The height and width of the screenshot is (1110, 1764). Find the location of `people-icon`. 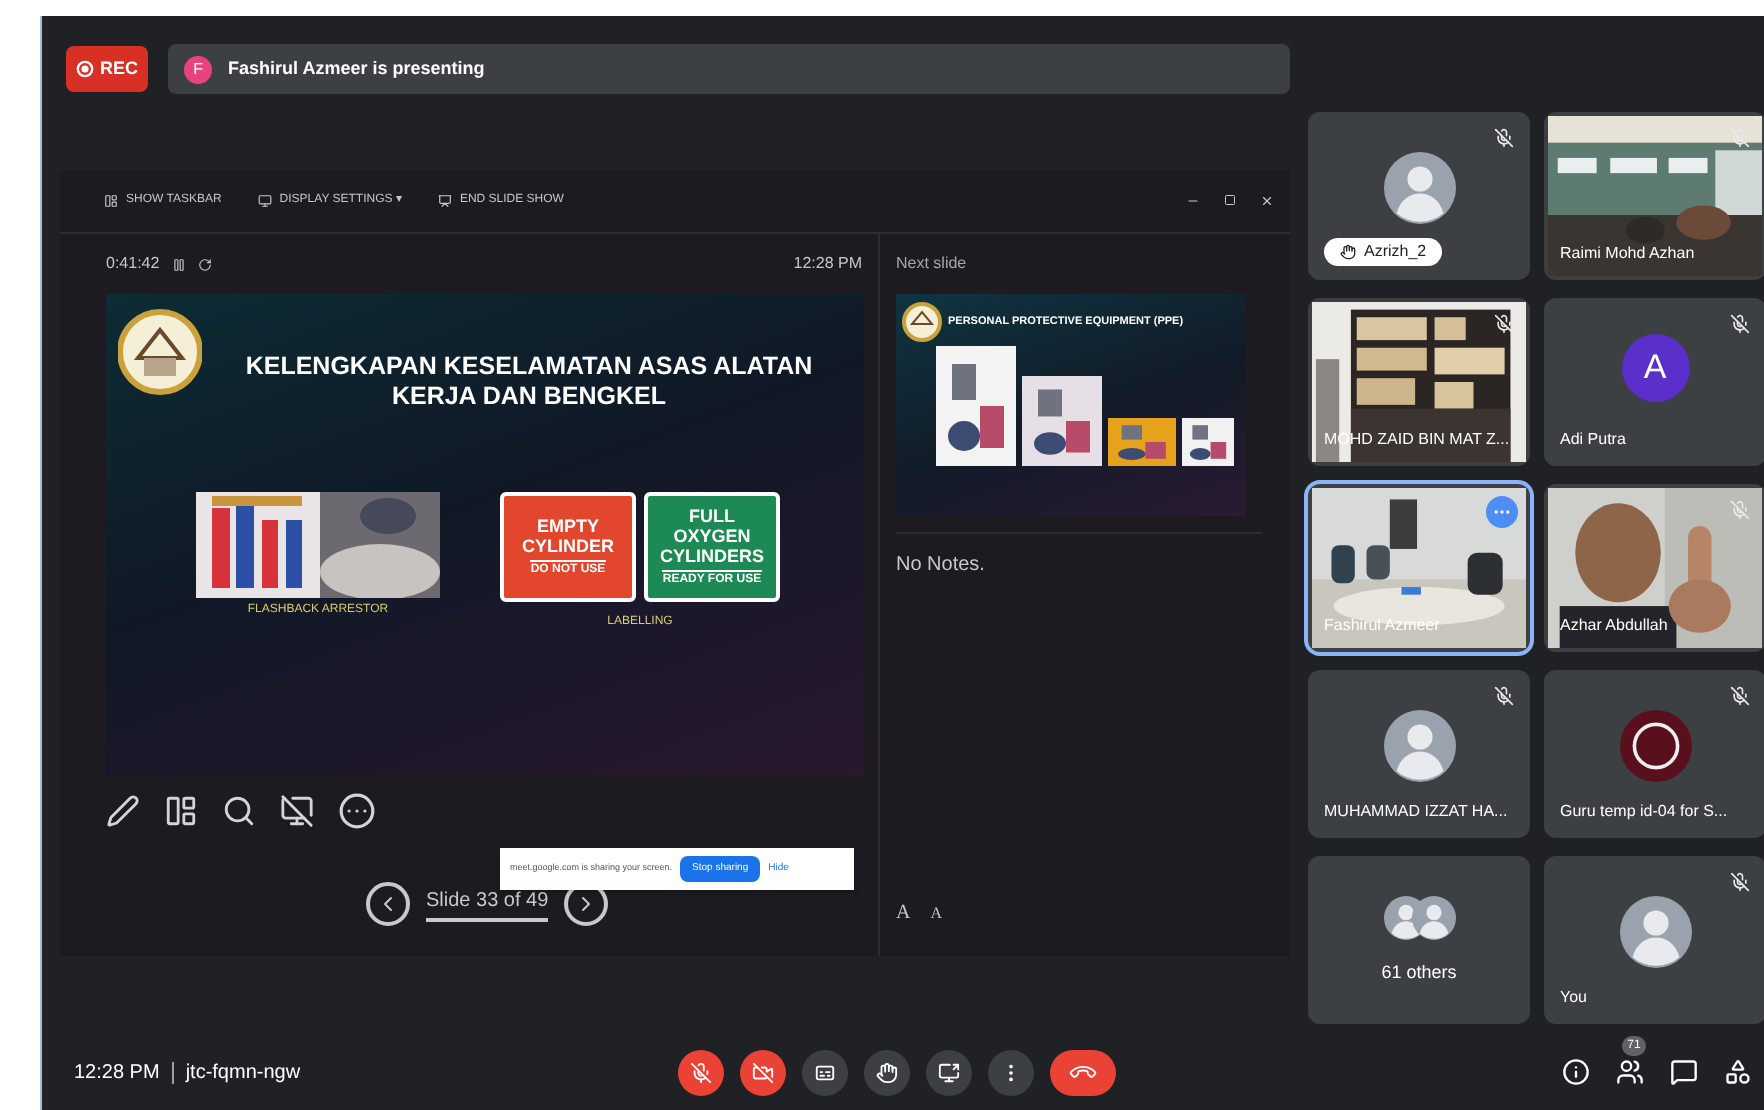

people-icon is located at coordinates (1630, 1072).